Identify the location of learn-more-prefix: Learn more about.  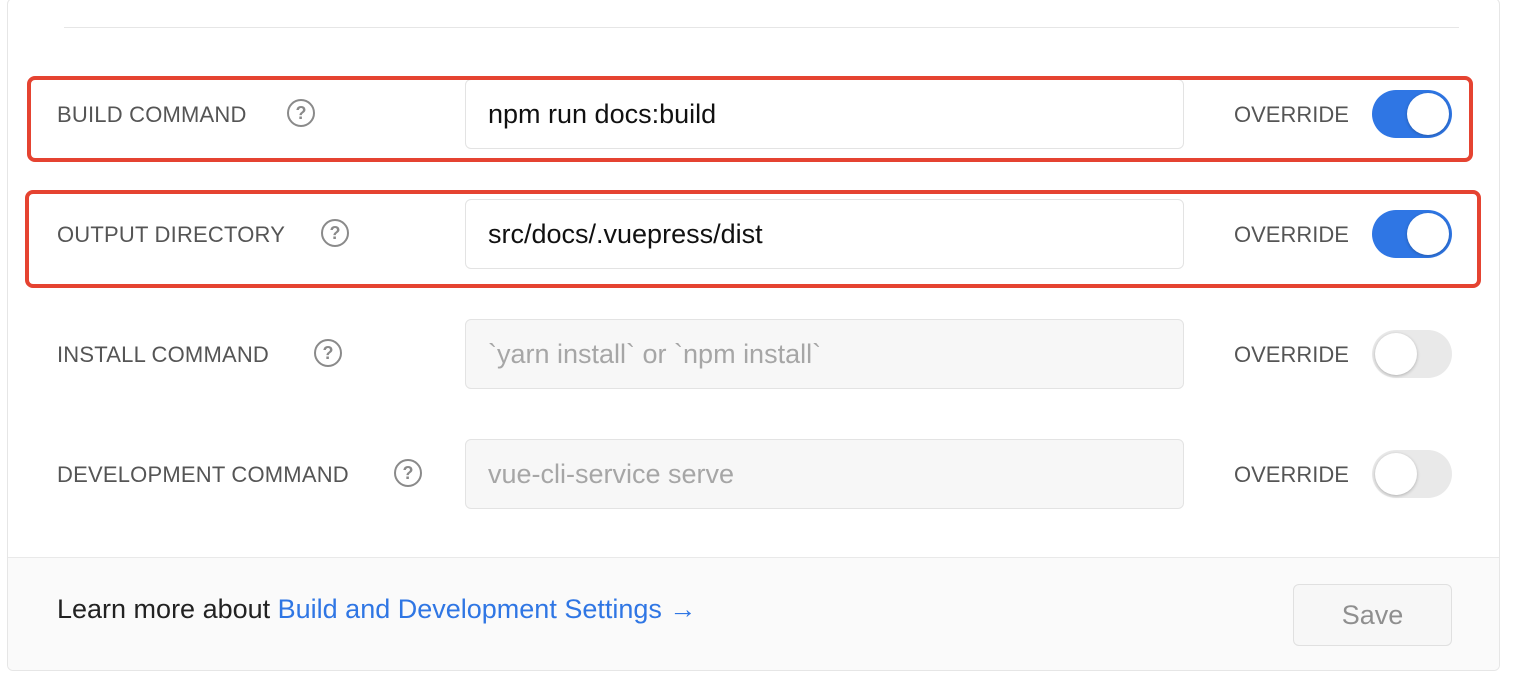
(167, 609).